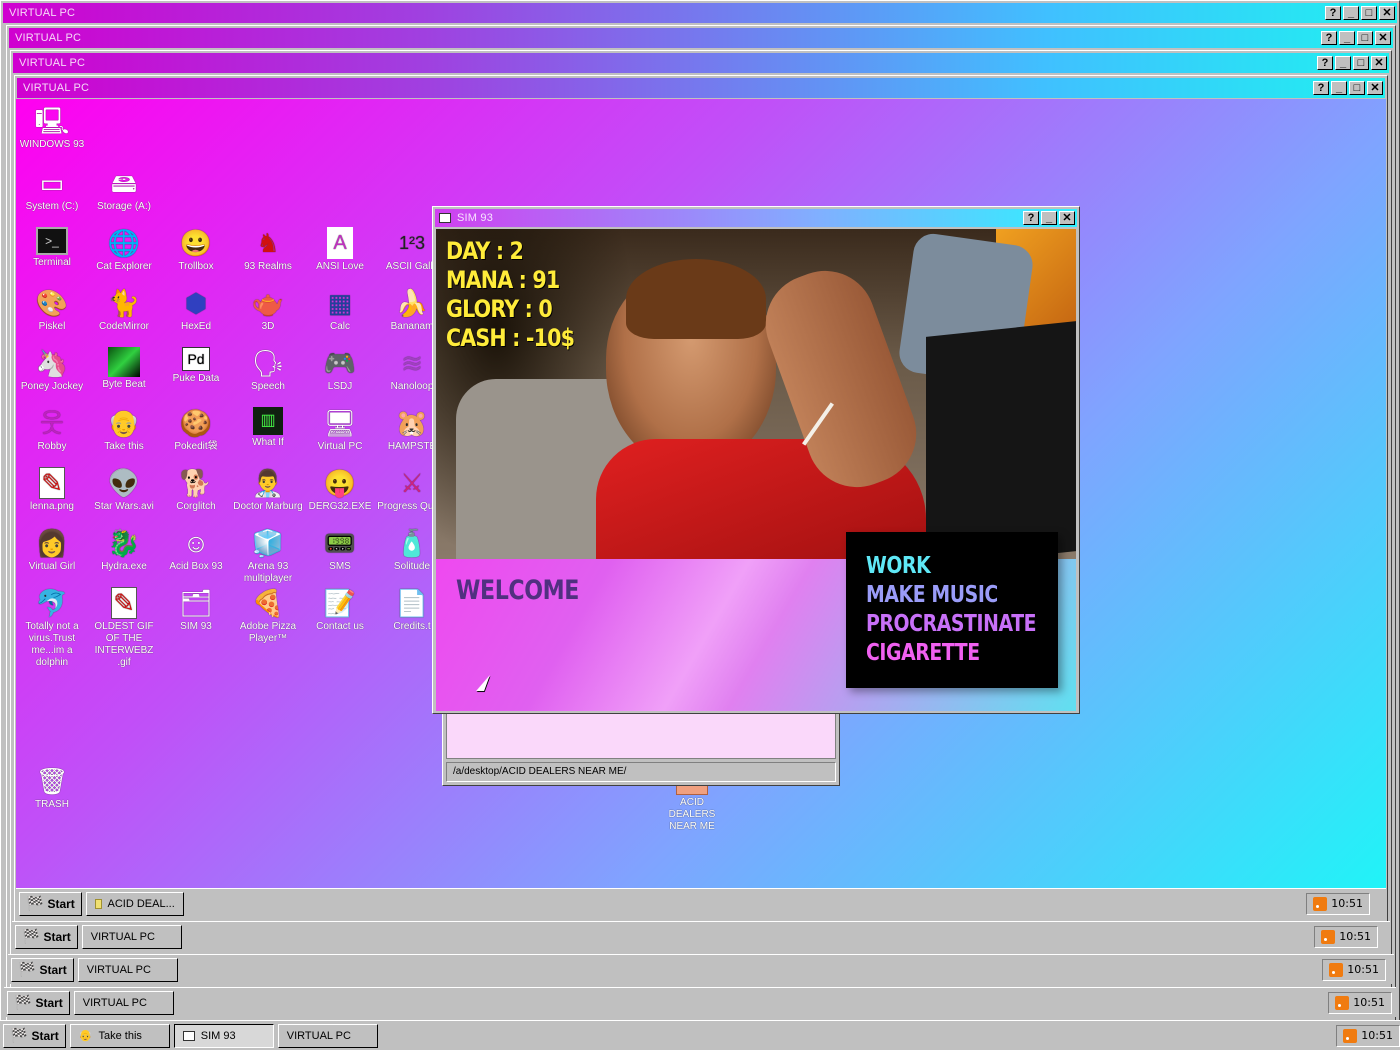 The width and height of the screenshot is (1400, 1050). What do you see at coordinates (701, 969) in the screenshot?
I see `taskbar-3: 🏁 Start VIRTUAL PC 10:51` at bounding box center [701, 969].